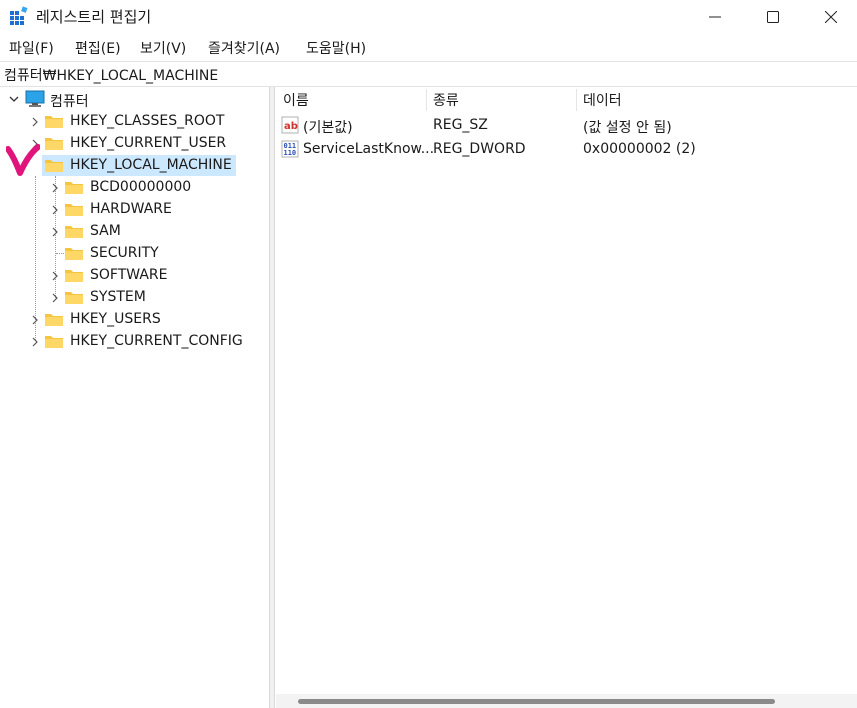 This screenshot has height=708, width=857. Describe the element at coordinates (151, 165) in the screenshot. I see `tree-item-hkey-local-machine: HKEY_LOCAL_MACHINE` at that location.